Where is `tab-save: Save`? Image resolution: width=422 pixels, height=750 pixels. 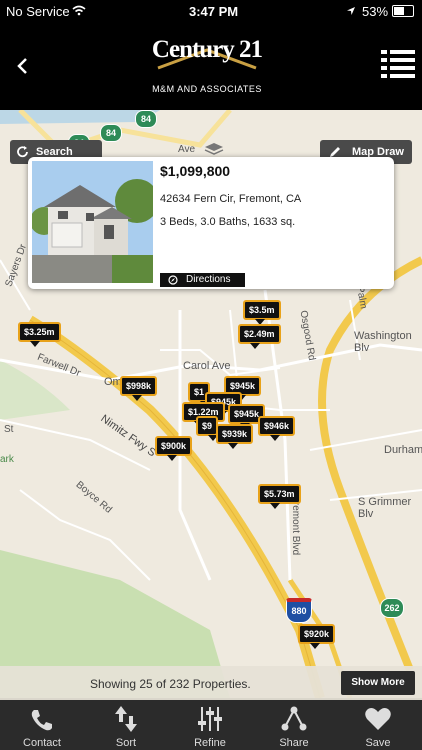 tab-save: Save is located at coordinates (378, 725).